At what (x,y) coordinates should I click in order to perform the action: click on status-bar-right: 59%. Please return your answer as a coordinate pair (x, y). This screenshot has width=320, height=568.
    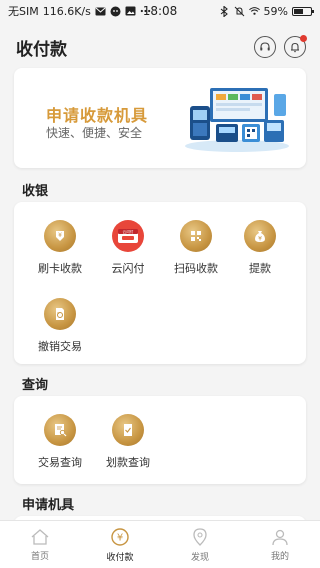
    Looking at the image, I should click on (266, 11).